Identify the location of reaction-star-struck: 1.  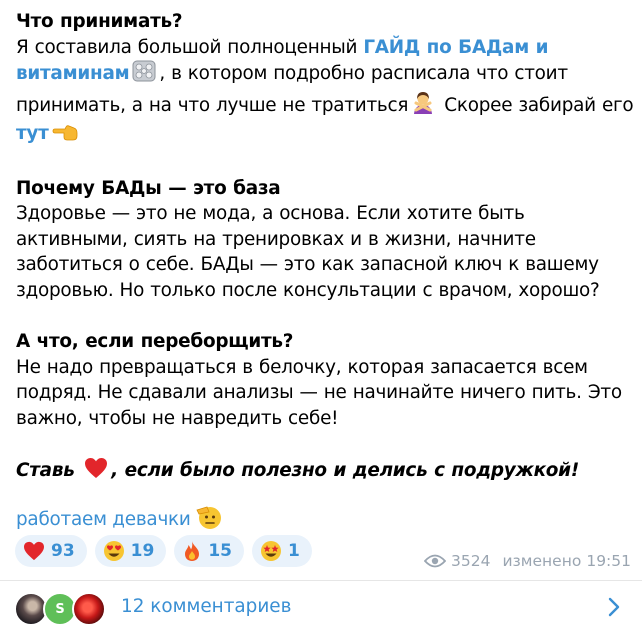
(282, 551).